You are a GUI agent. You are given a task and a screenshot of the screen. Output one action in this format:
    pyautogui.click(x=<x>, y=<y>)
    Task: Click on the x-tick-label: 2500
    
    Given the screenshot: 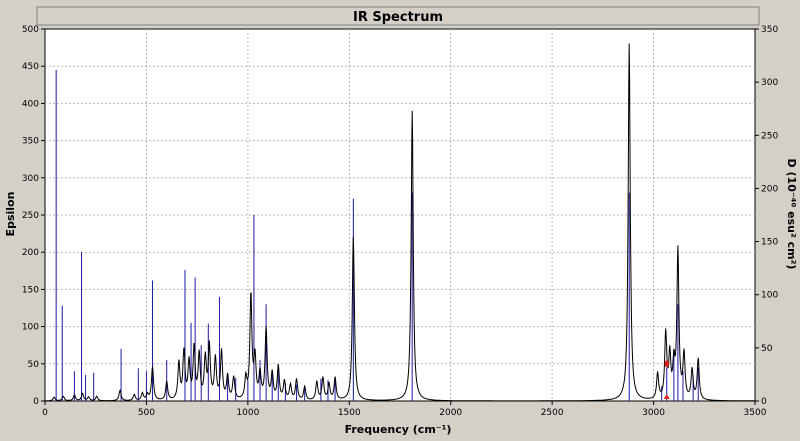 What is the action you would take?
    pyautogui.click(x=552, y=413)
    